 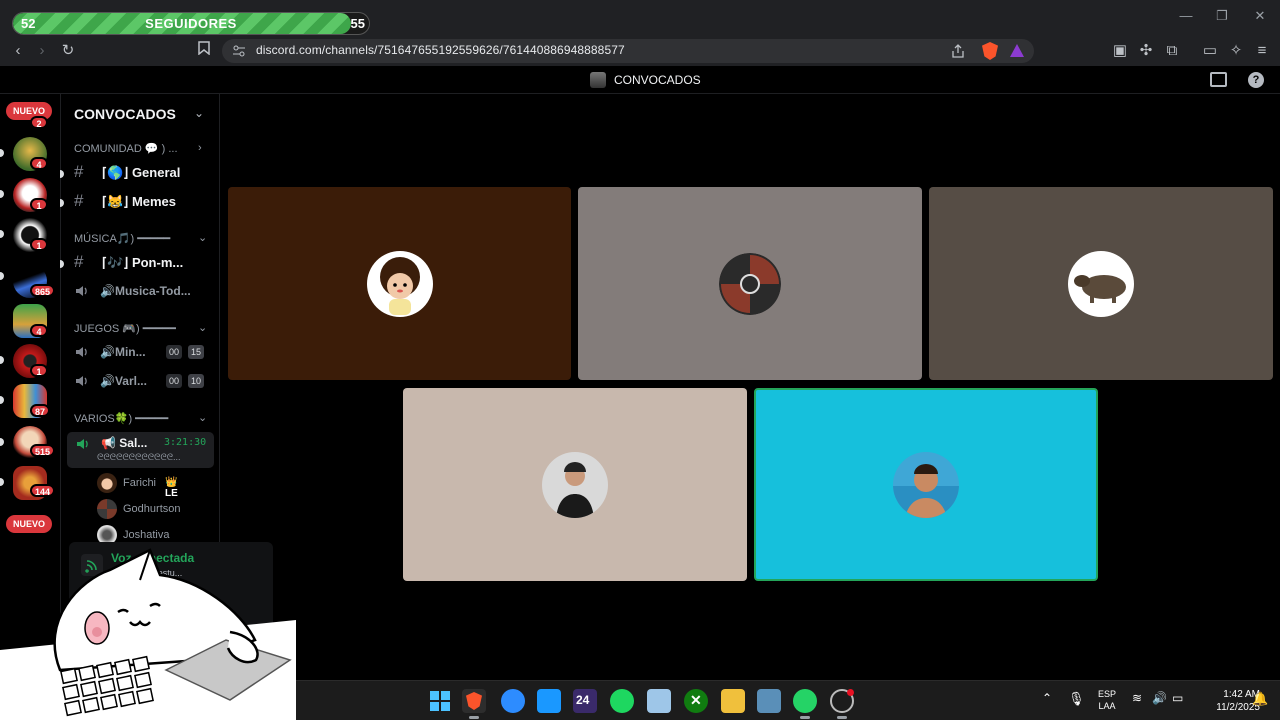 I want to click on server-badge: 1, so click(x=39, y=204).